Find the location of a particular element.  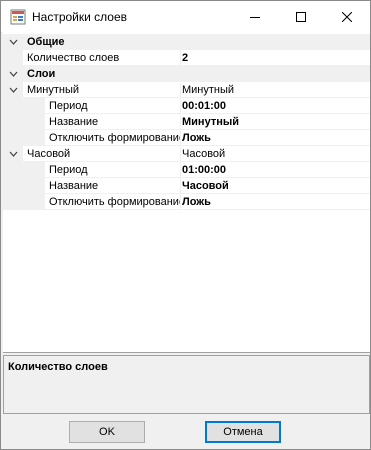

property-row-period: Период 00:01:00 is located at coordinates (186, 106).